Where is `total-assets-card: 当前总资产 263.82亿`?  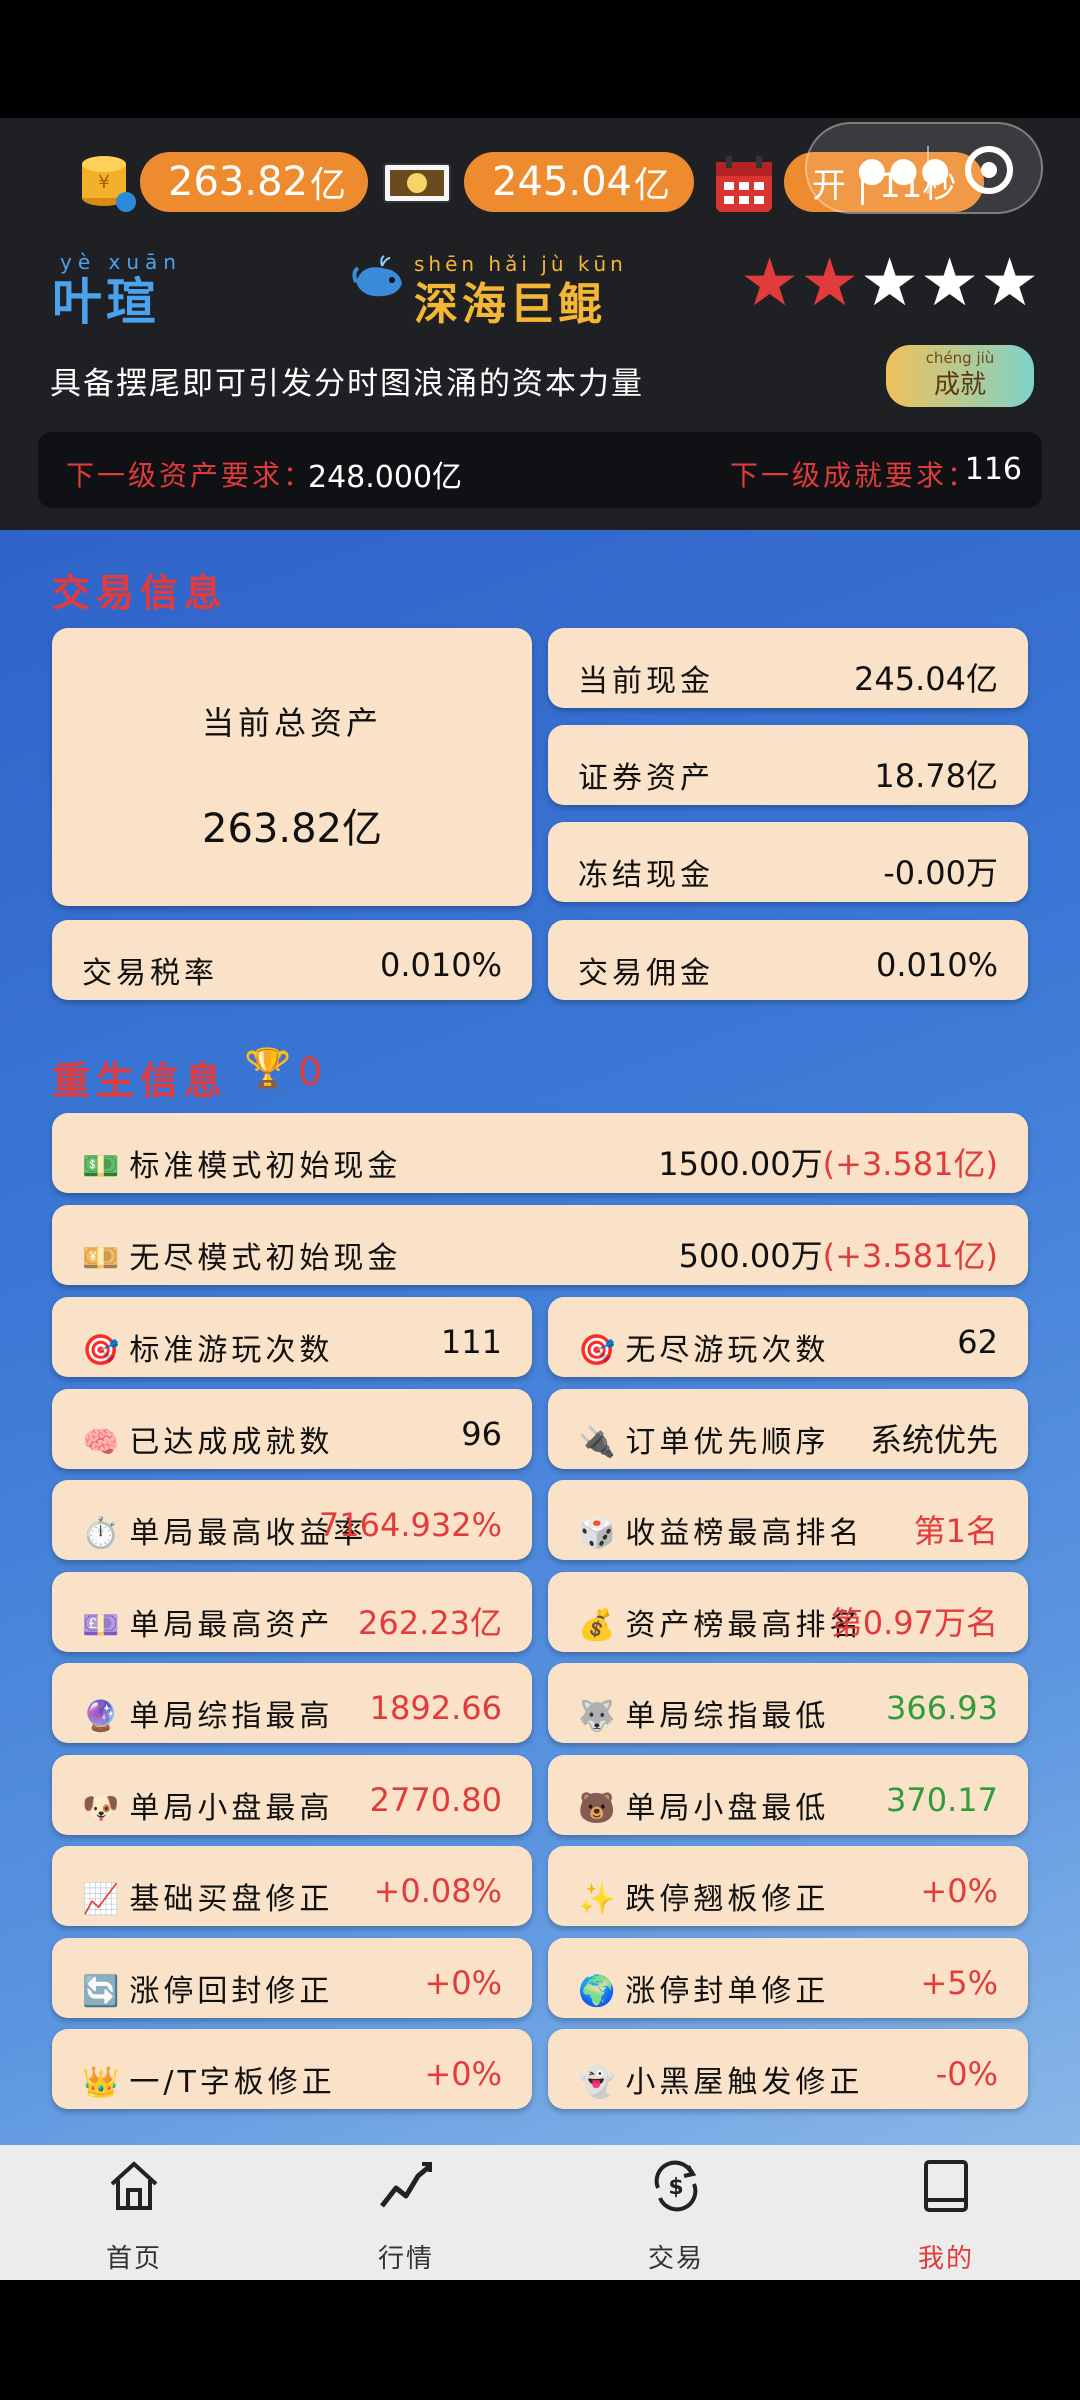
total-assets-card: 当前总资产 263.82亿 is located at coordinates (292, 767).